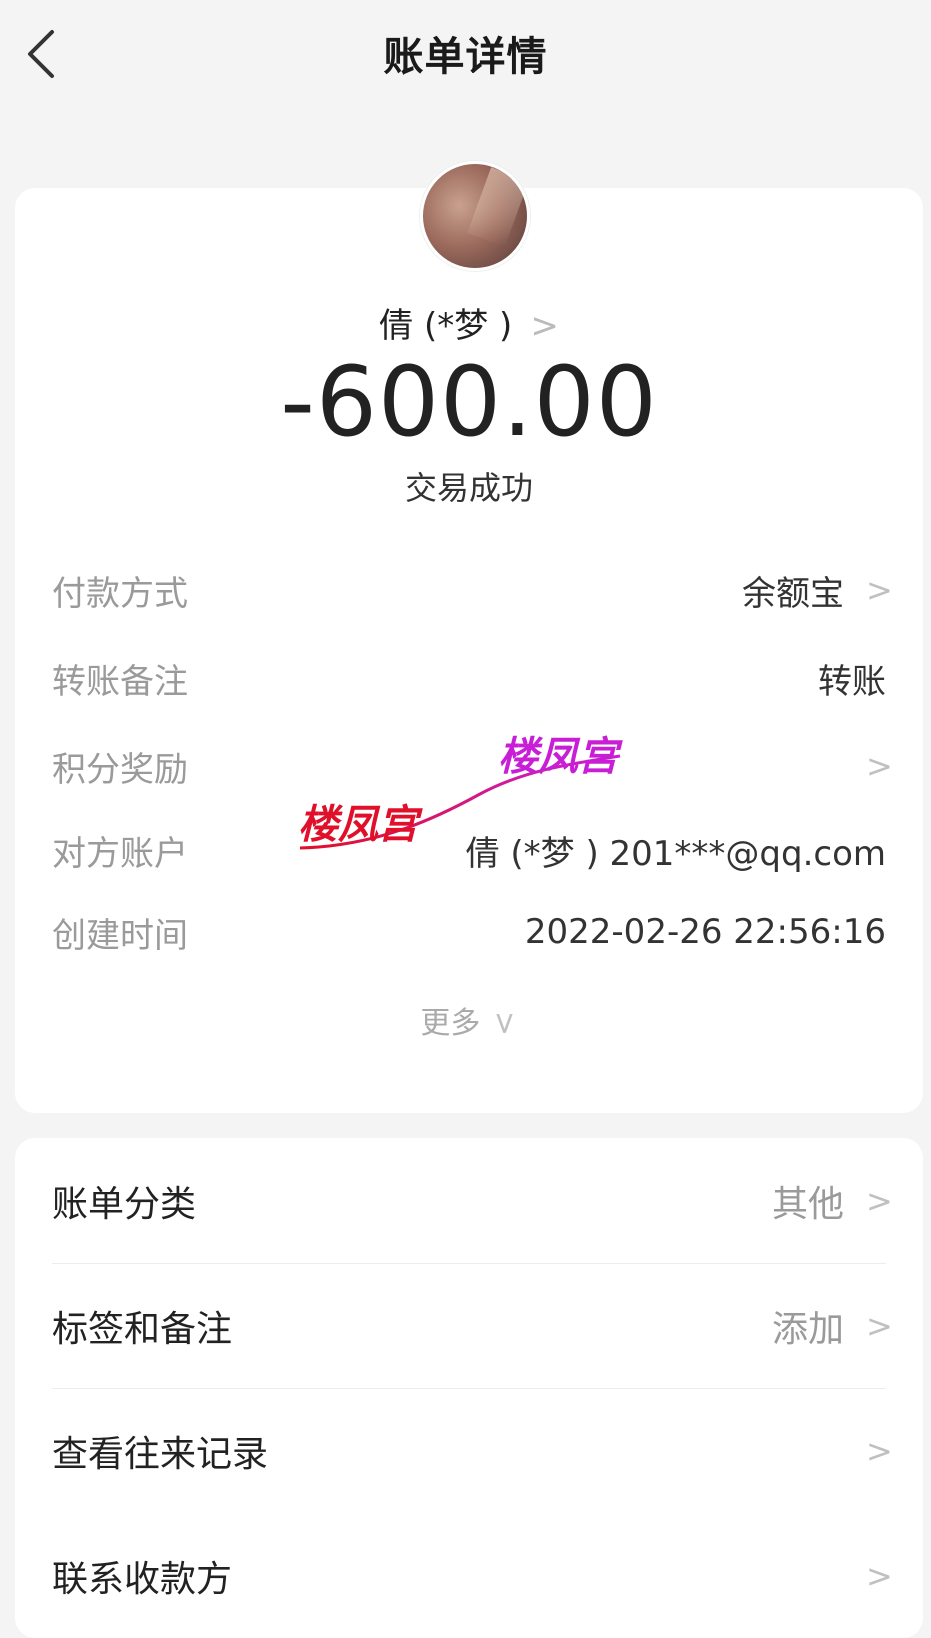  Describe the element at coordinates (472, 766) in the screenshot. I see `detail-row-points-reward: 积分奖励 >` at that location.